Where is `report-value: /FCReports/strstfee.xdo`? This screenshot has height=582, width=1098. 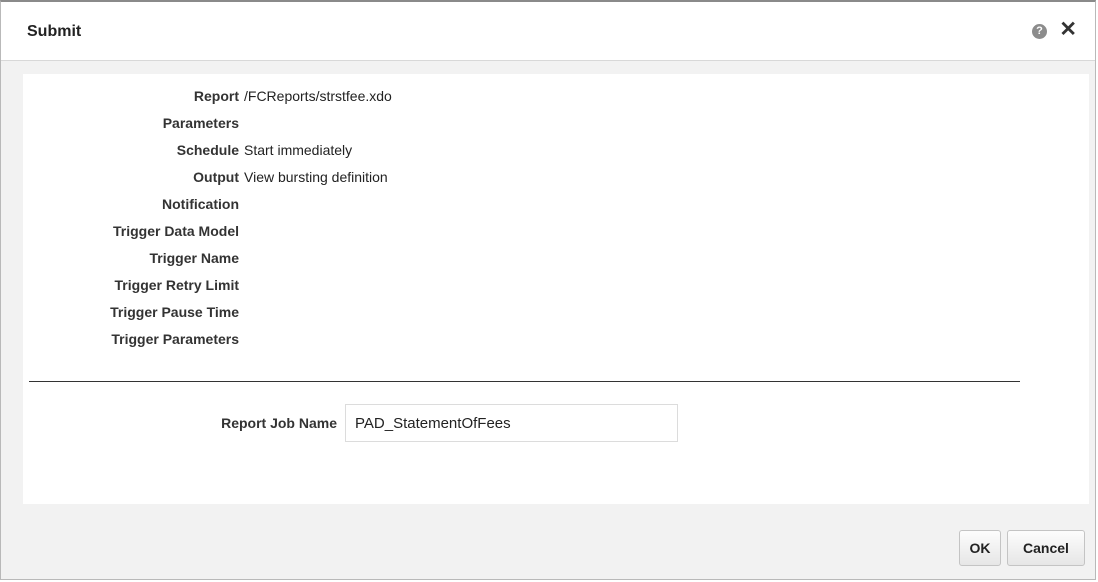
report-value: /FCReports/strstfee.xdo is located at coordinates (318, 96).